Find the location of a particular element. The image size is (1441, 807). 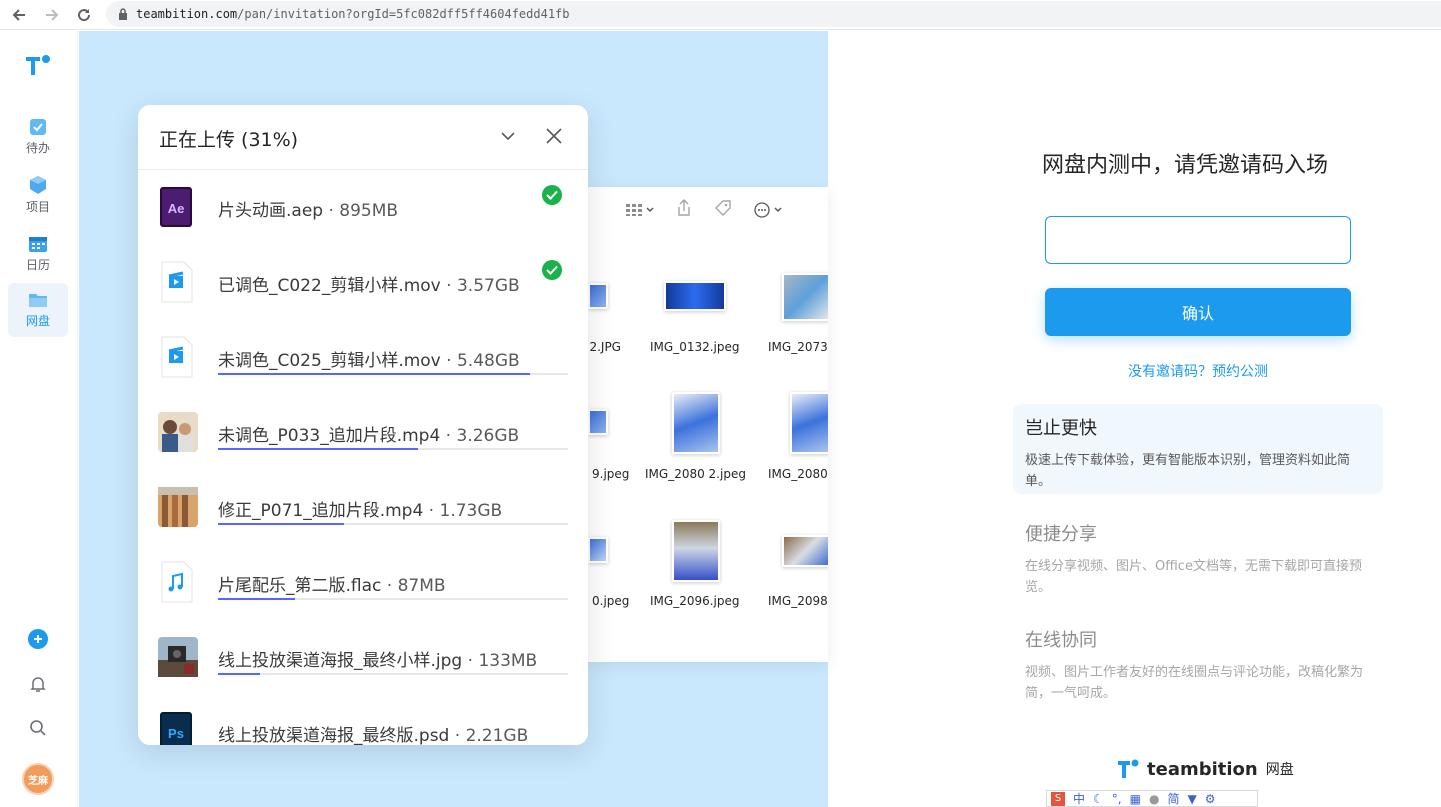

upload-title: 正在上传 (31%) is located at coordinates (229, 140).